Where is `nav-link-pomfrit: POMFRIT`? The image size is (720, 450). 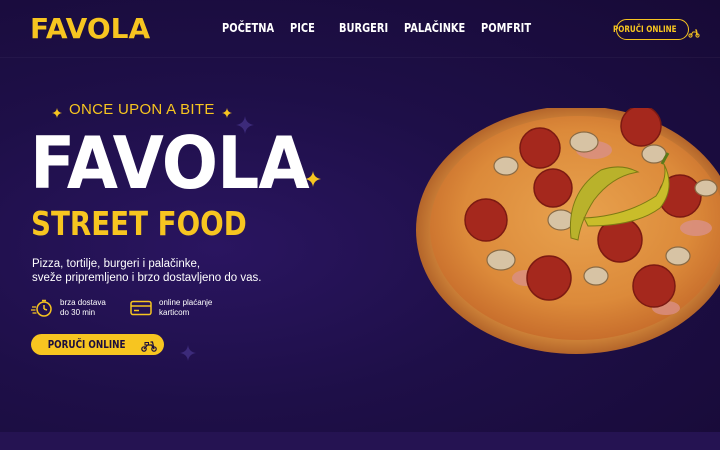 nav-link-pomfrit: POMFRIT is located at coordinates (506, 28).